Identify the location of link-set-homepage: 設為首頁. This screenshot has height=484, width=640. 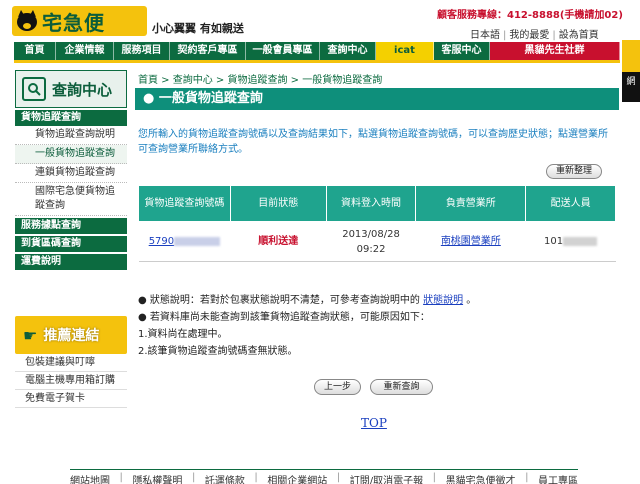
(579, 35).